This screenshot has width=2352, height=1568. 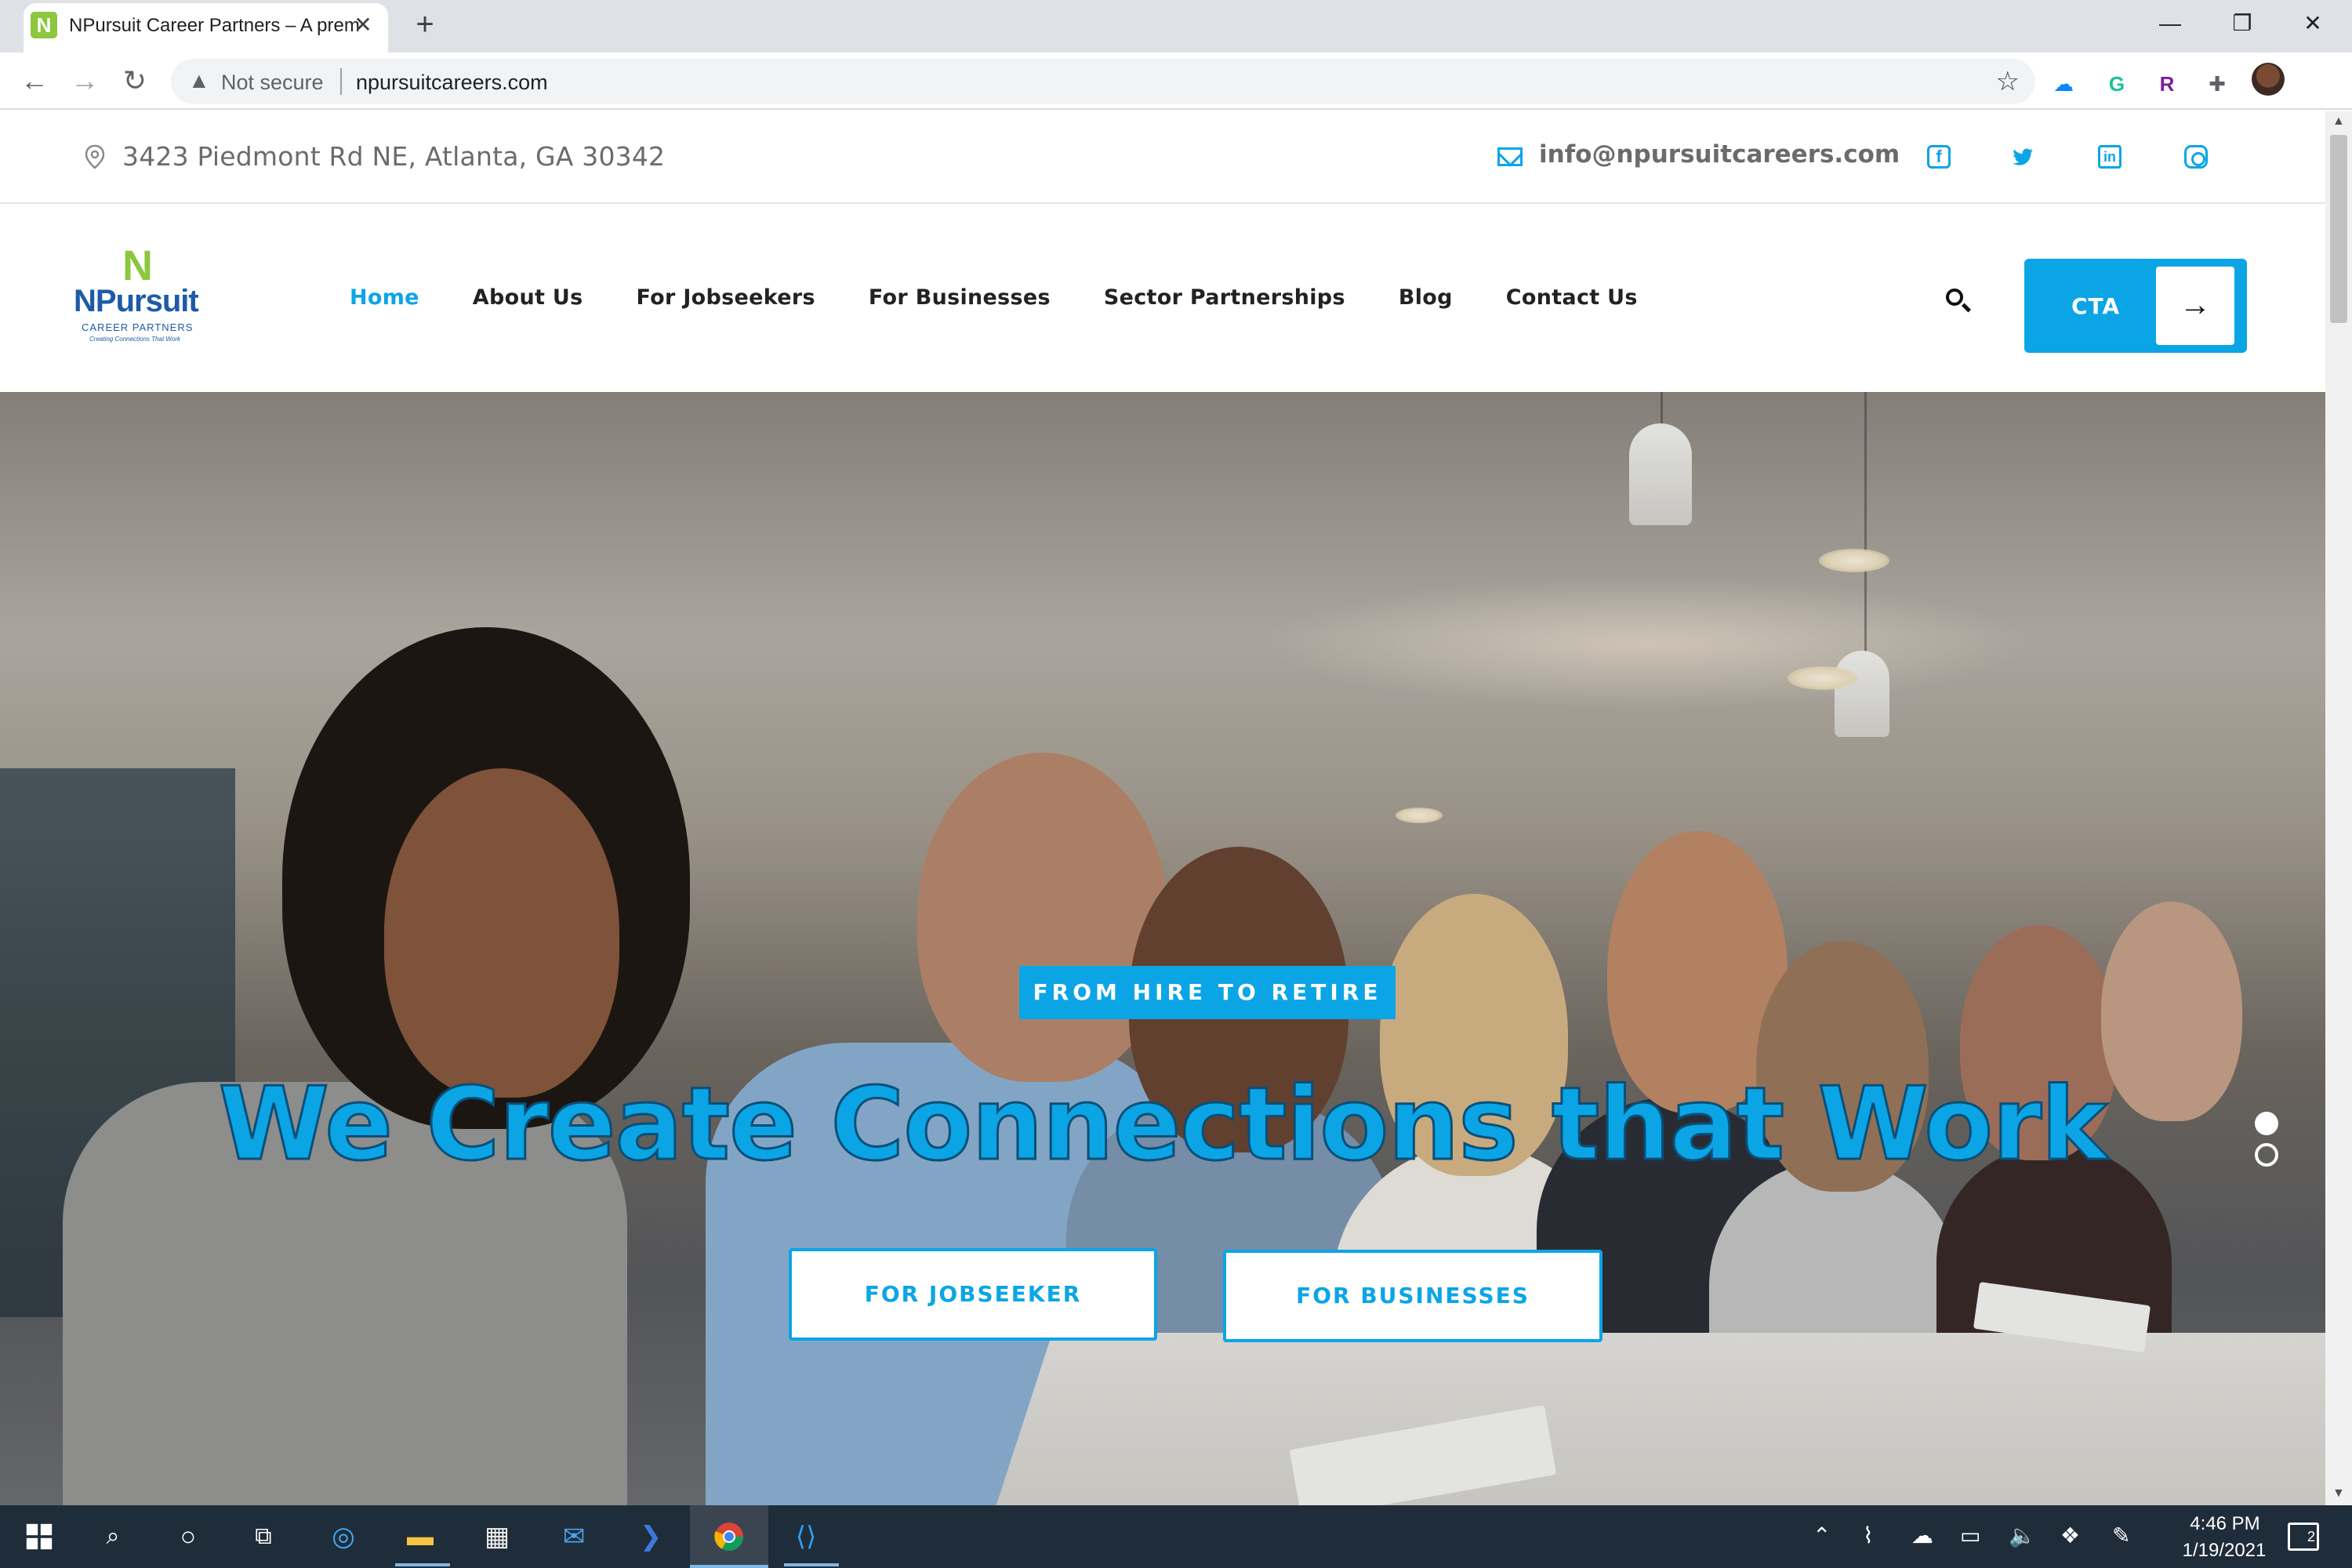 What do you see at coordinates (1922, 1535) in the screenshot?
I see `onedrive-tray-icon: ☁` at bounding box center [1922, 1535].